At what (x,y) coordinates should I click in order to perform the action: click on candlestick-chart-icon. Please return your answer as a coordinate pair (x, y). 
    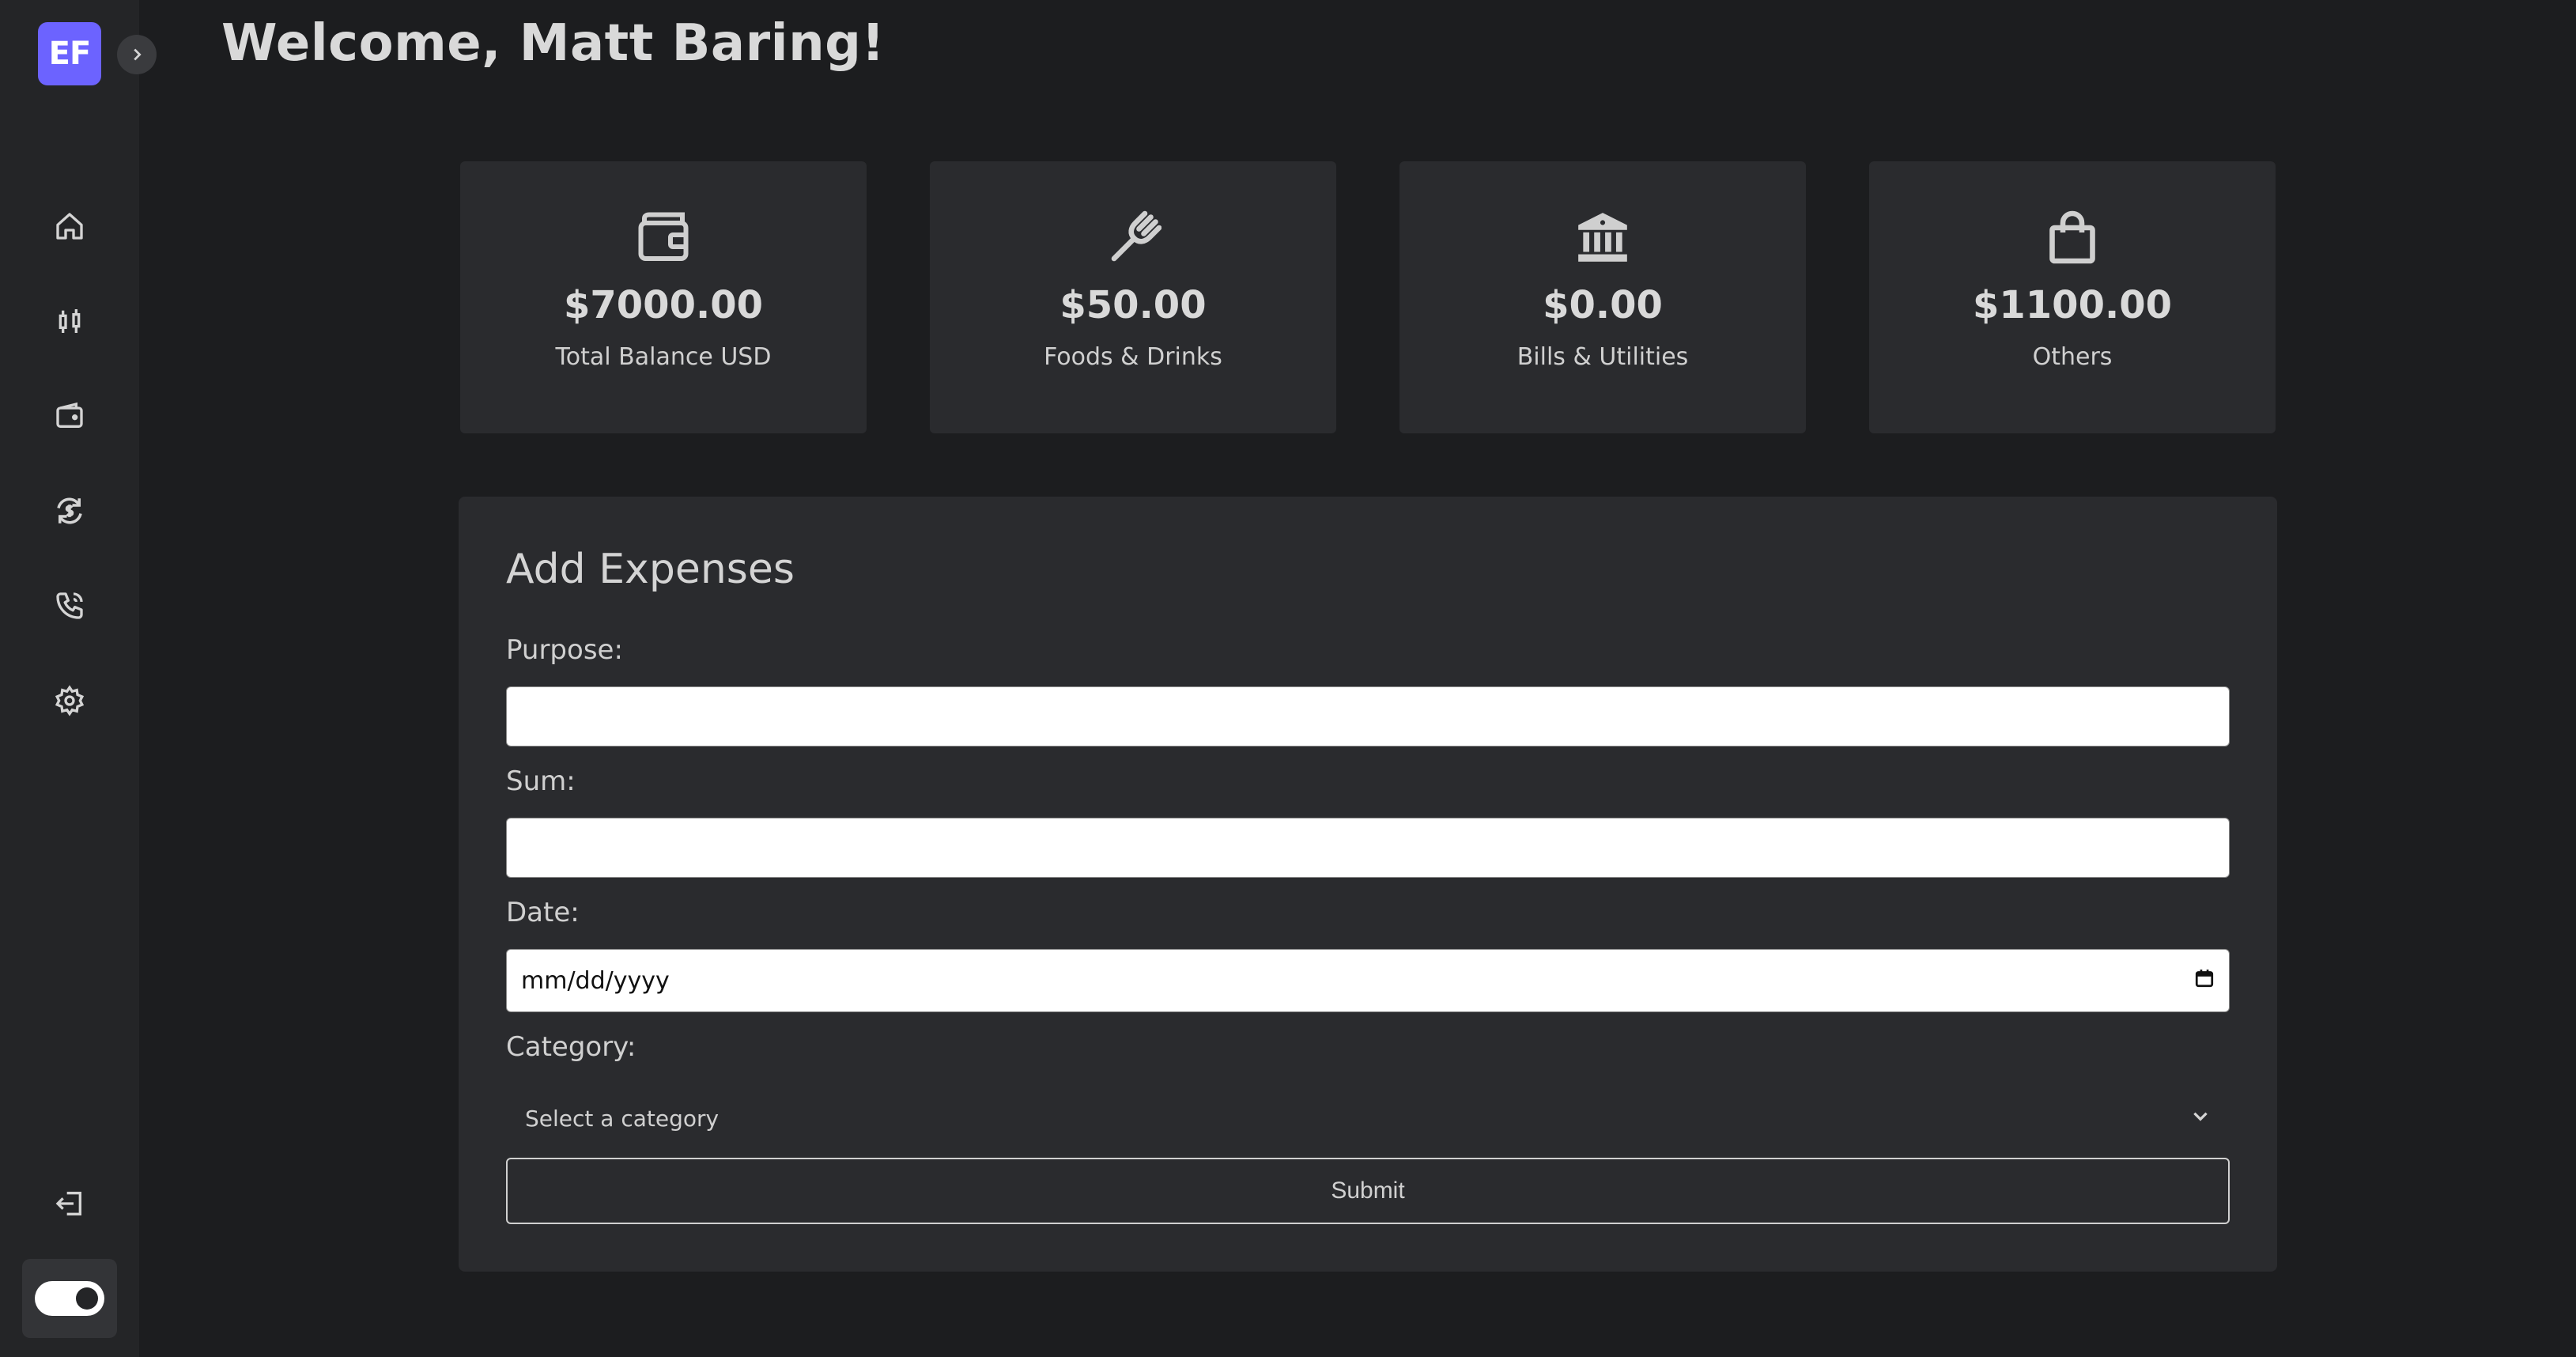
    Looking at the image, I should click on (69, 321).